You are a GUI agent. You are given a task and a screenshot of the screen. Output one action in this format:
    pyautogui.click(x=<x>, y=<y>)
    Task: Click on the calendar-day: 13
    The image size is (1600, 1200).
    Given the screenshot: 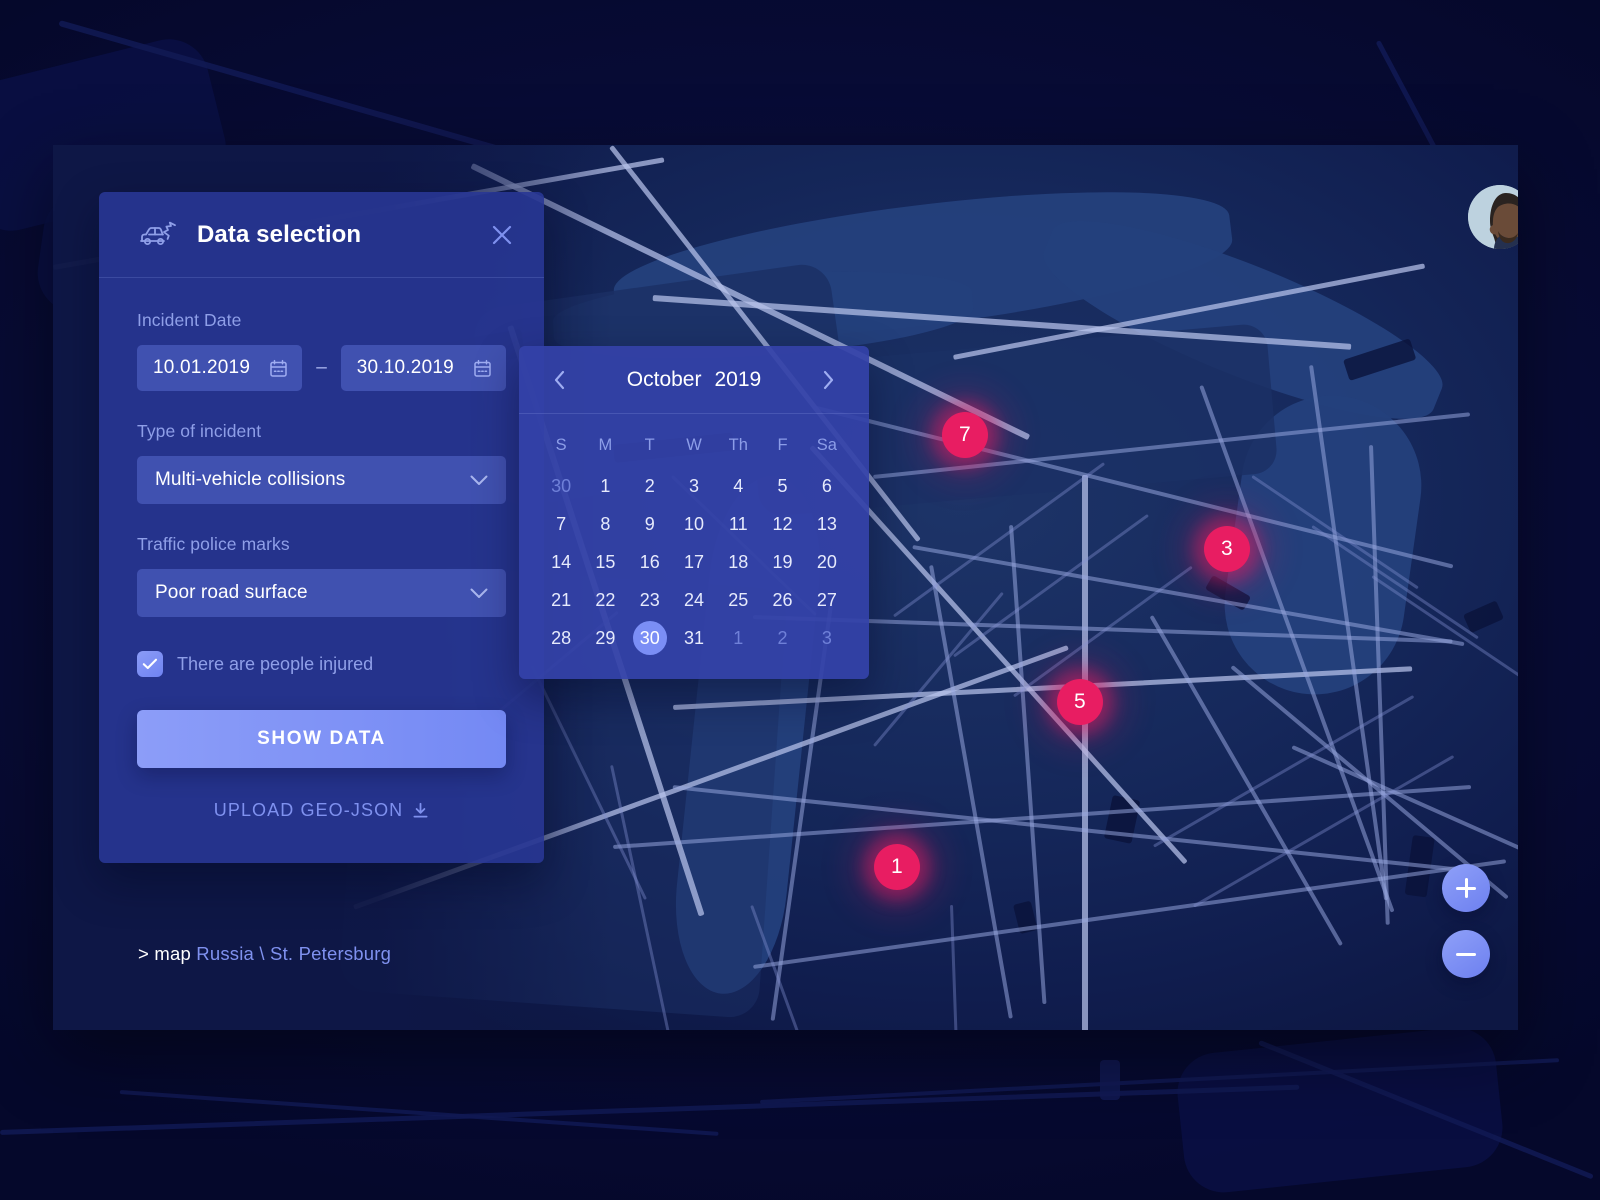 What is the action you would take?
    pyautogui.click(x=827, y=524)
    